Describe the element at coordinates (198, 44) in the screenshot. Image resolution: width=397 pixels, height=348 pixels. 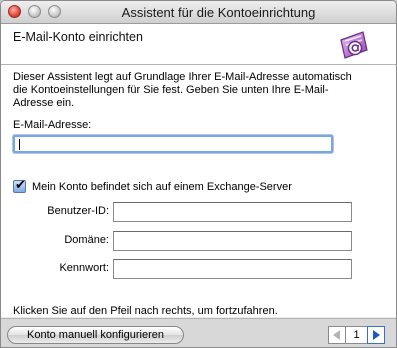
I see `assistant-header: E-Mail-Konto einrichten` at that location.